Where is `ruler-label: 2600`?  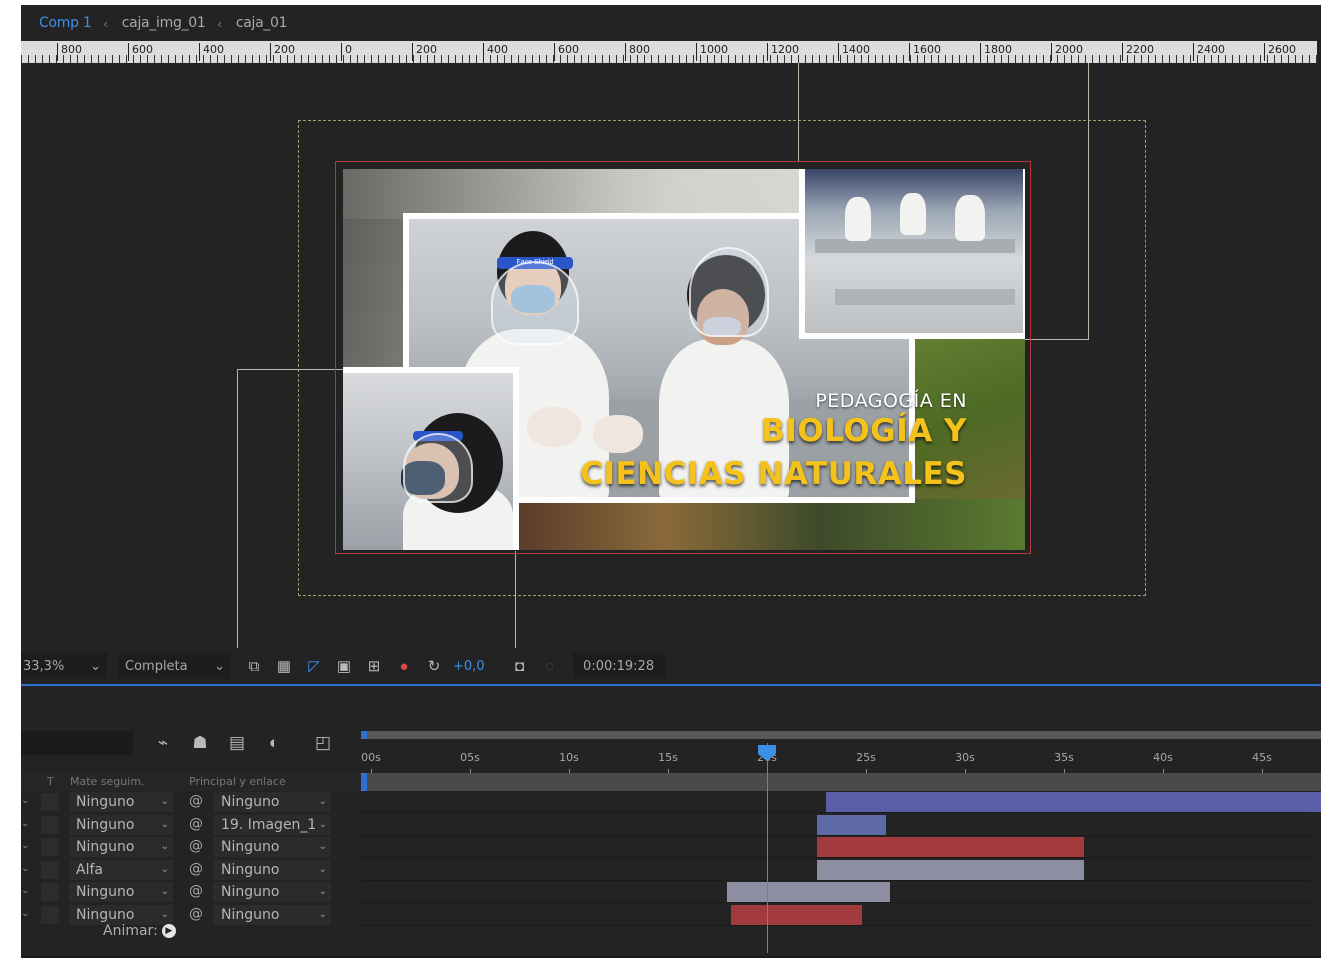 ruler-label: 2600 is located at coordinates (1280, 52).